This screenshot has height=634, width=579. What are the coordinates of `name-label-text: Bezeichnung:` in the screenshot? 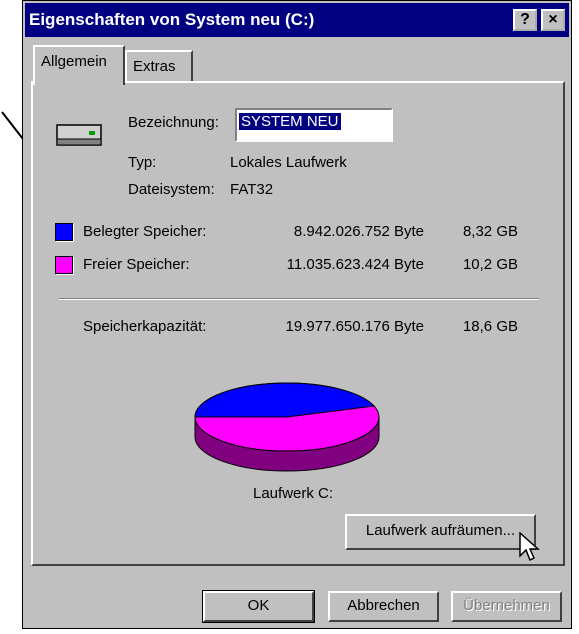 It's located at (173, 122).